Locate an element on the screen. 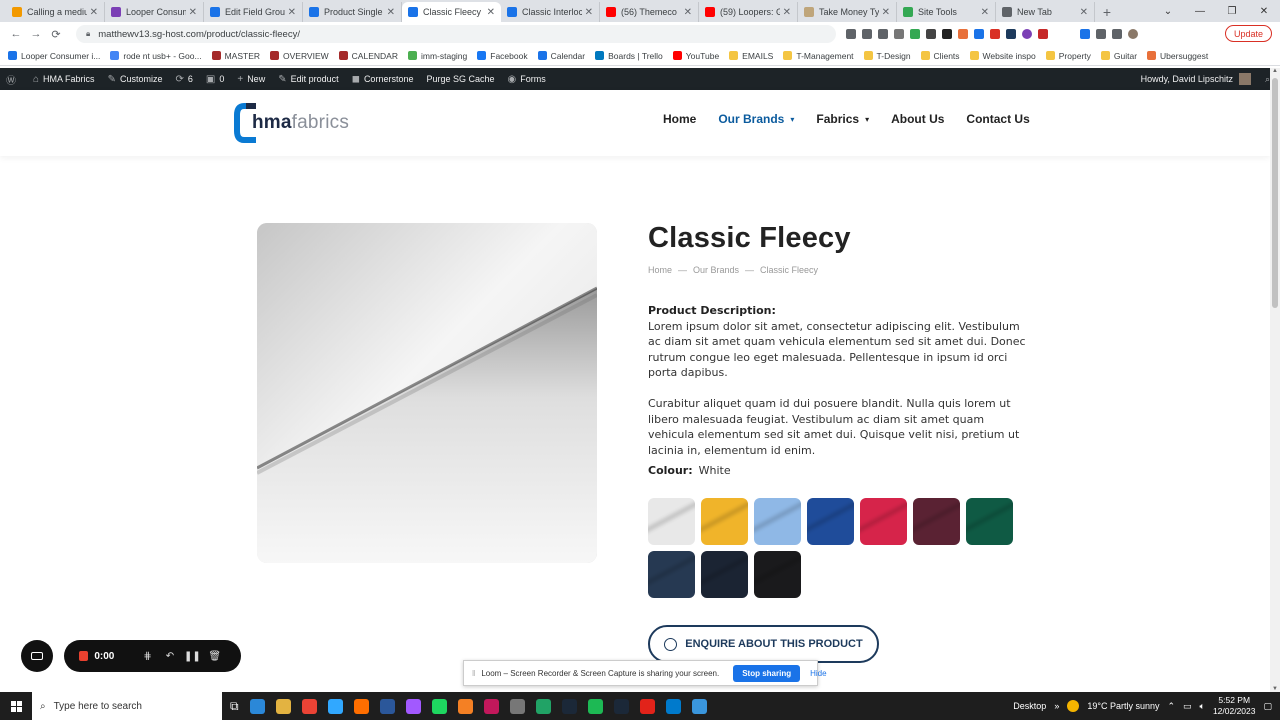 The image size is (1280, 720). network-icon: ▭ is located at coordinates (1187, 706).